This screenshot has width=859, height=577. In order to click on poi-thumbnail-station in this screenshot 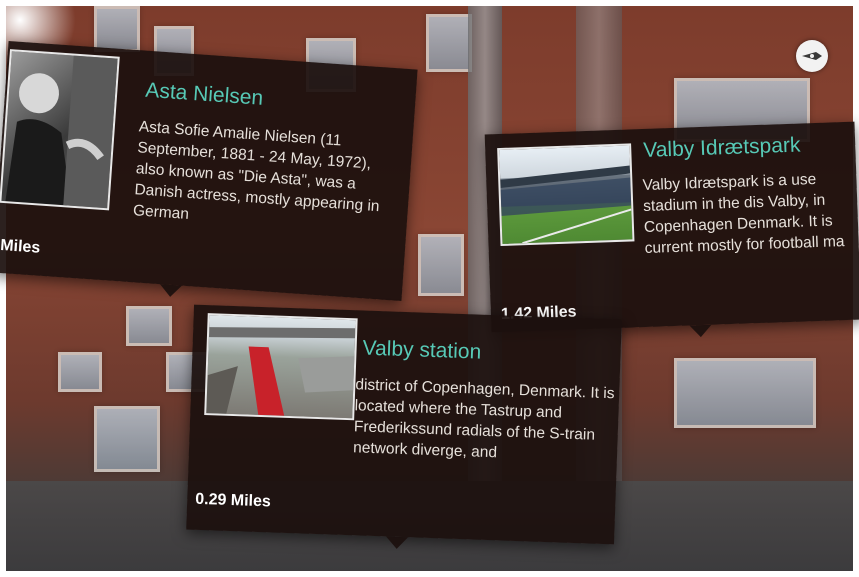, I will do `click(281, 367)`.